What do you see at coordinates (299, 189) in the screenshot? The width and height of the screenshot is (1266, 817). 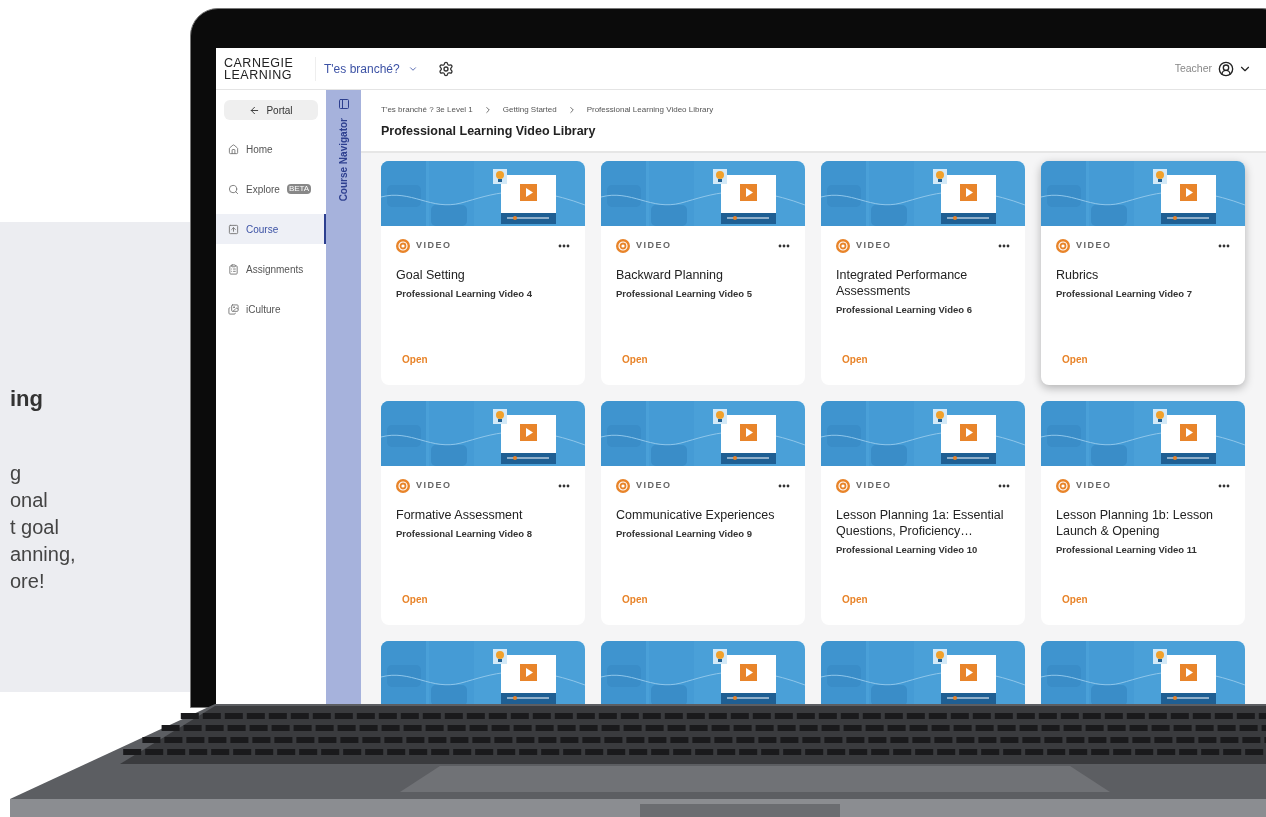 I see `beta-badge: BETA` at bounding box center [299, 189].